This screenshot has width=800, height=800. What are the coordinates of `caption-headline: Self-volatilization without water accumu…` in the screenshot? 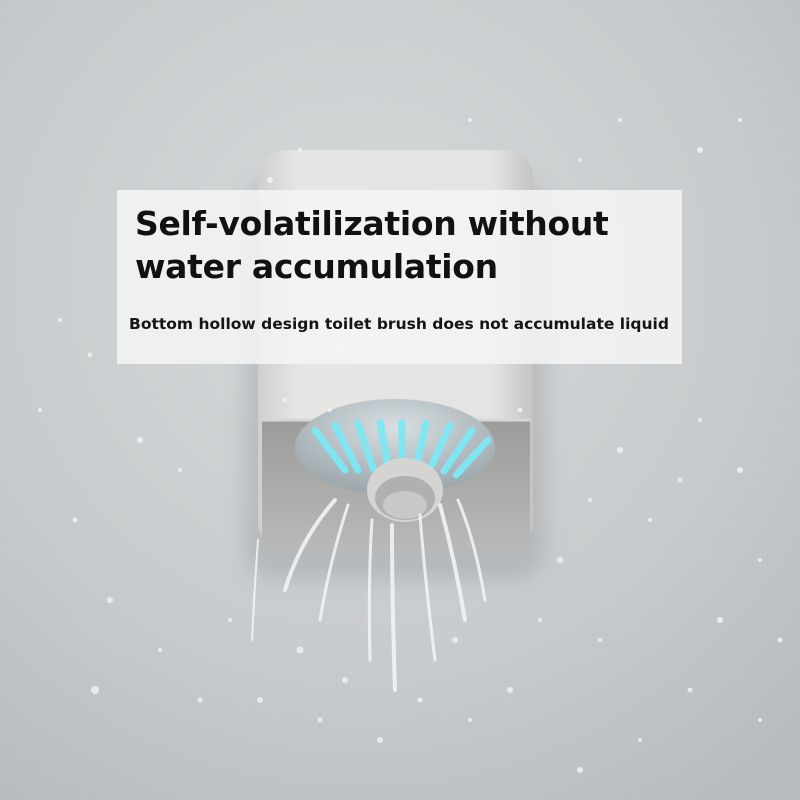 It's located at (372, 245).